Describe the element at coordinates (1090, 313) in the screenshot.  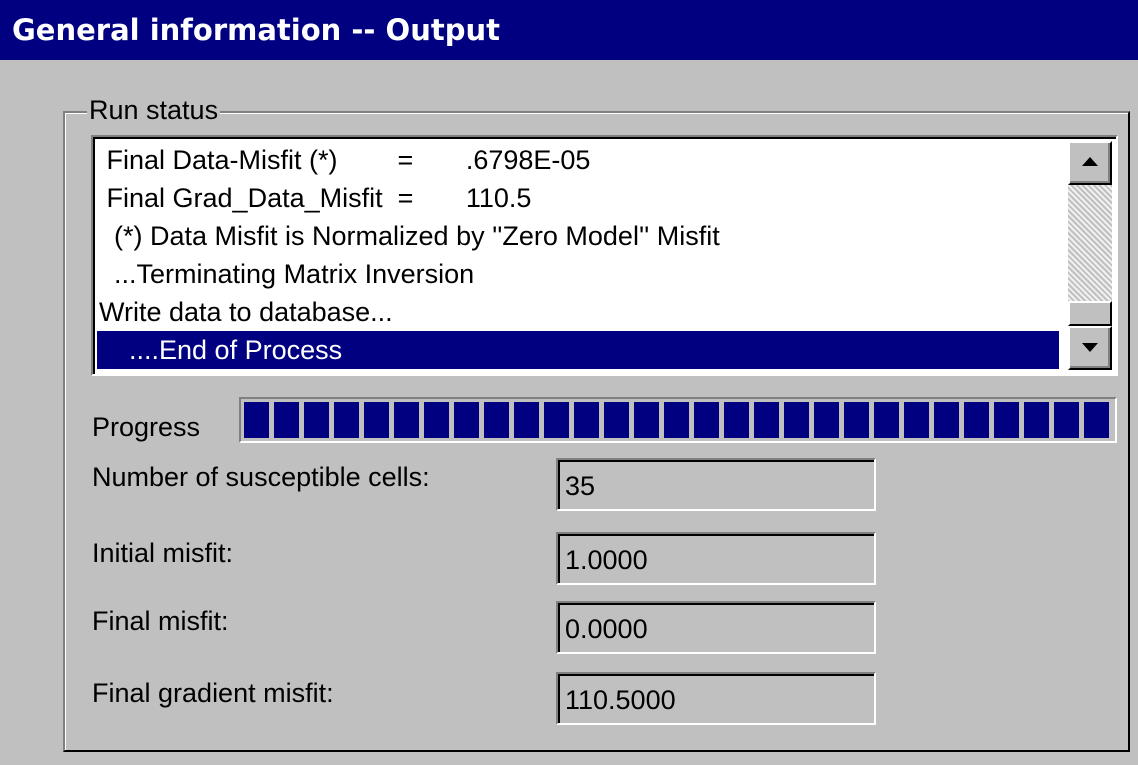
I see `scrollbar-thumb` at that location.